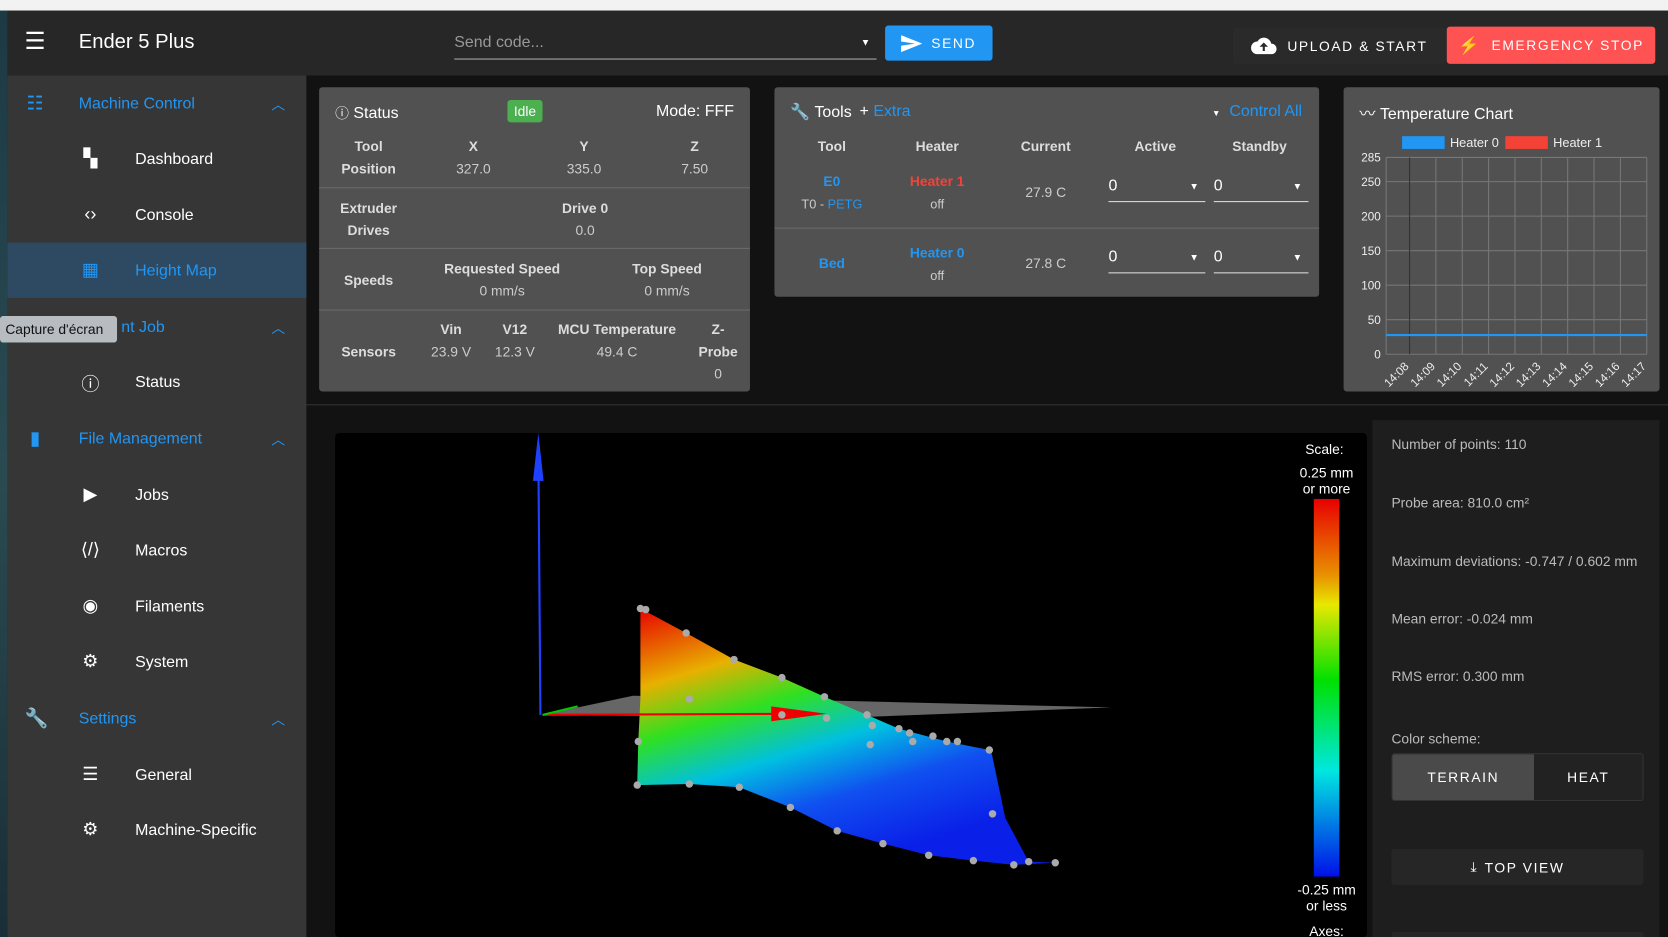 The image size is (1668, 937). What do you see at coordinates (695, 111) in the screenshot?
I see `mode-label: Mode: FFF` at bounding box center [695, 111].